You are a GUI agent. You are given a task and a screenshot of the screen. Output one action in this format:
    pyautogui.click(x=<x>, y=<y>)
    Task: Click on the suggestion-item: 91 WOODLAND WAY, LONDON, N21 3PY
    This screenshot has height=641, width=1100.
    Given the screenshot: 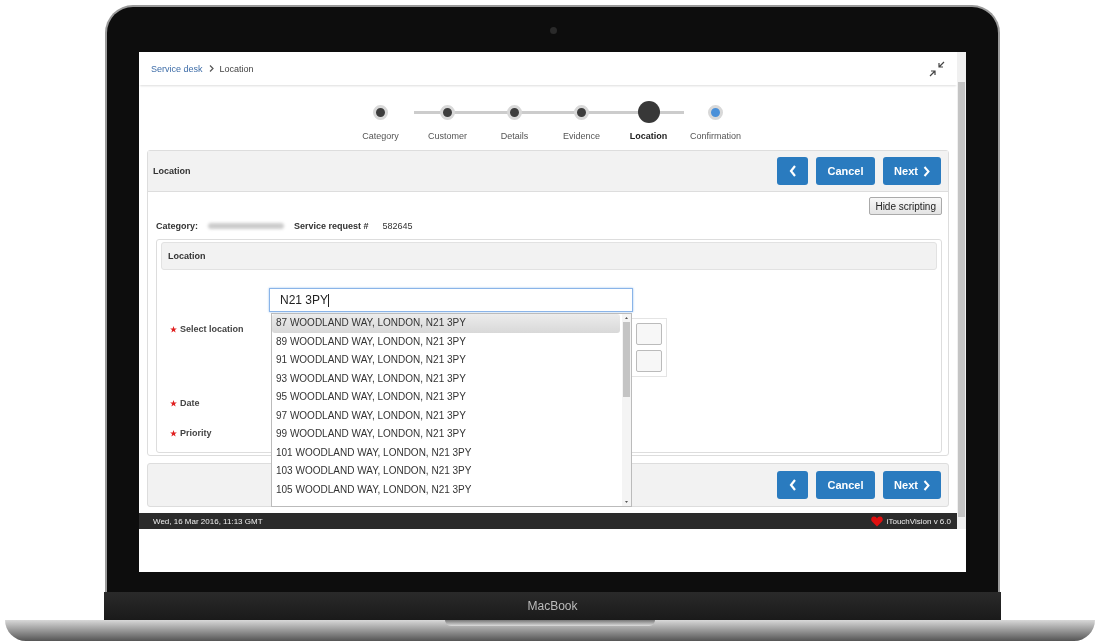 What is the action you would take?
    pyautogui.click(x=447, y=360)
    